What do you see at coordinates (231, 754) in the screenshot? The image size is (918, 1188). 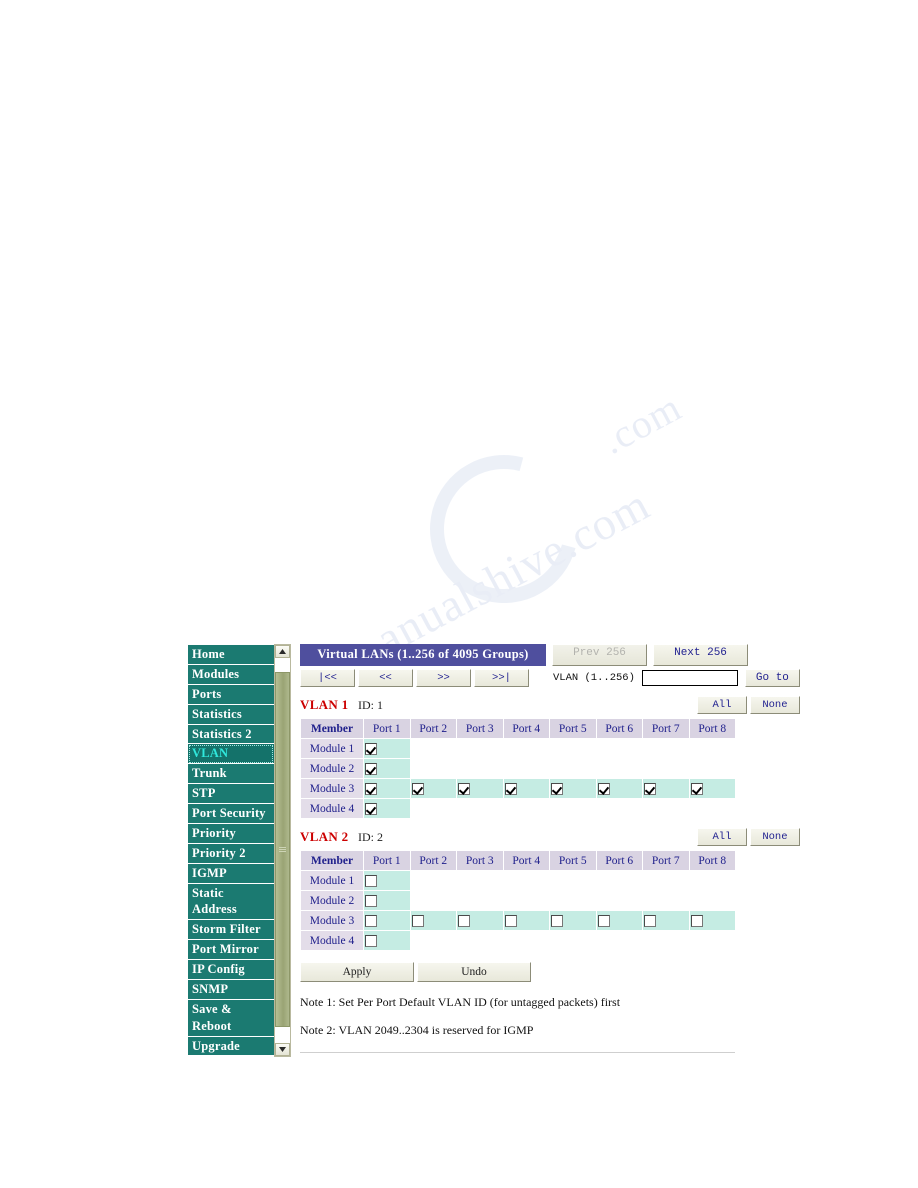 I see `sidebar-item-vlan: VLAN` at bounding box center [231, 754].